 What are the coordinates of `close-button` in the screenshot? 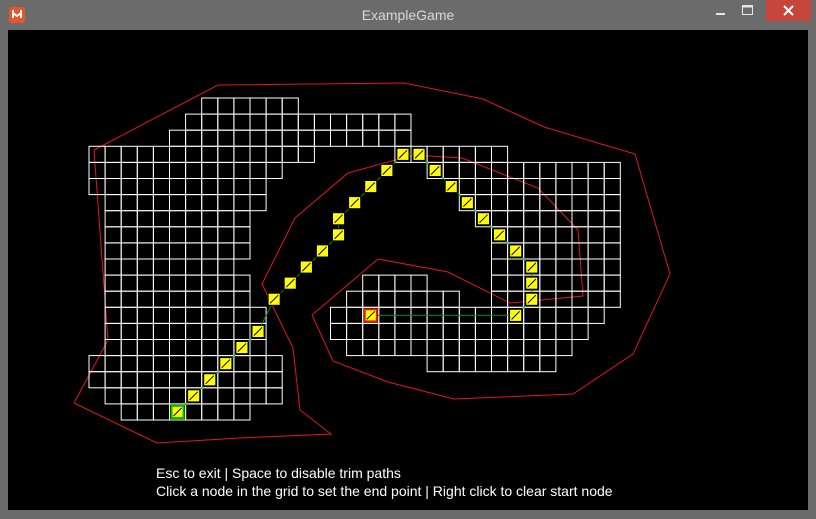 It's located at (788, 10).